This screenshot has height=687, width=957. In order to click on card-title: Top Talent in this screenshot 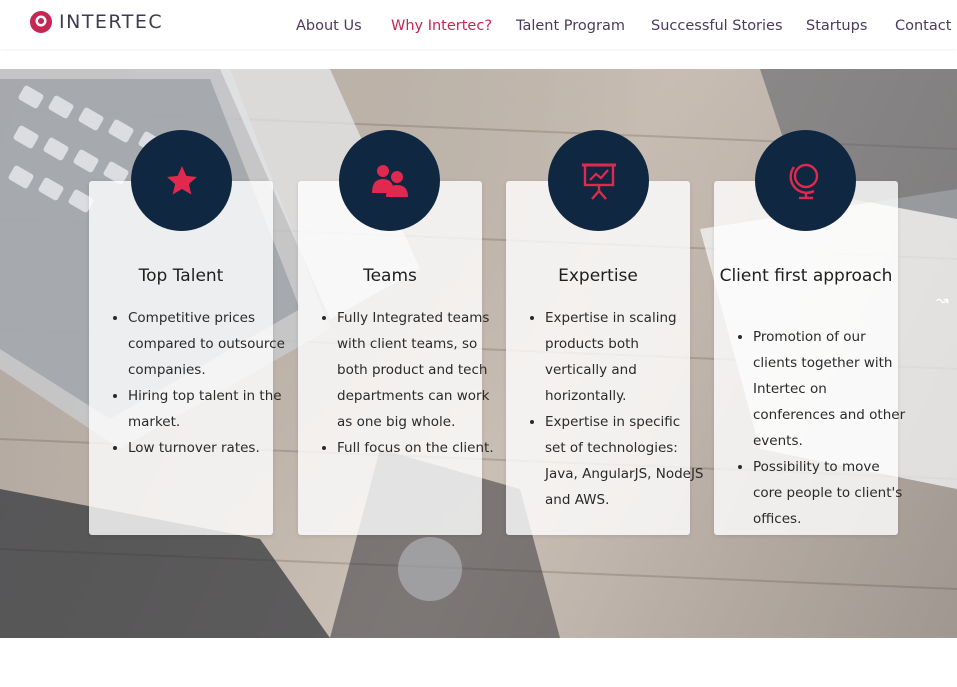, I will do `click(181, 276)`.